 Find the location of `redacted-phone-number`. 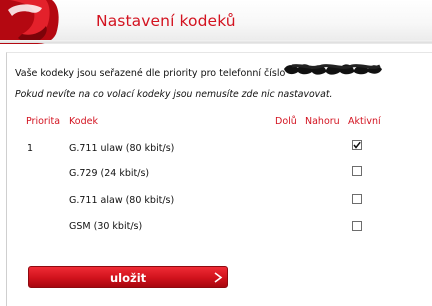

redacted-phone-number is located at coordinates (333, 69).